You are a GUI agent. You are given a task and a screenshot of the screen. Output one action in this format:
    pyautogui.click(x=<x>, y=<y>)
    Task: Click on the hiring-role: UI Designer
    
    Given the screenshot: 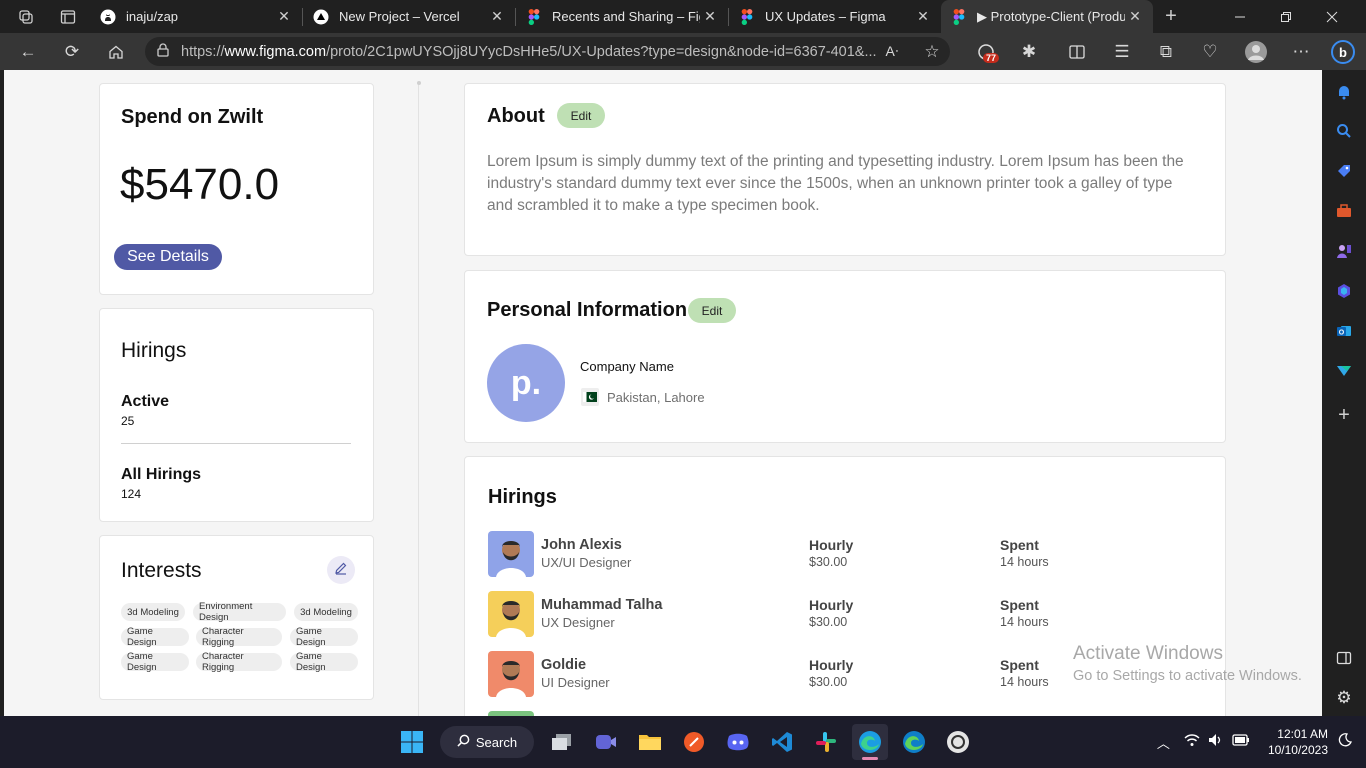 What is the action you would take?
    pyautogui.click(x=575, y=682)
    